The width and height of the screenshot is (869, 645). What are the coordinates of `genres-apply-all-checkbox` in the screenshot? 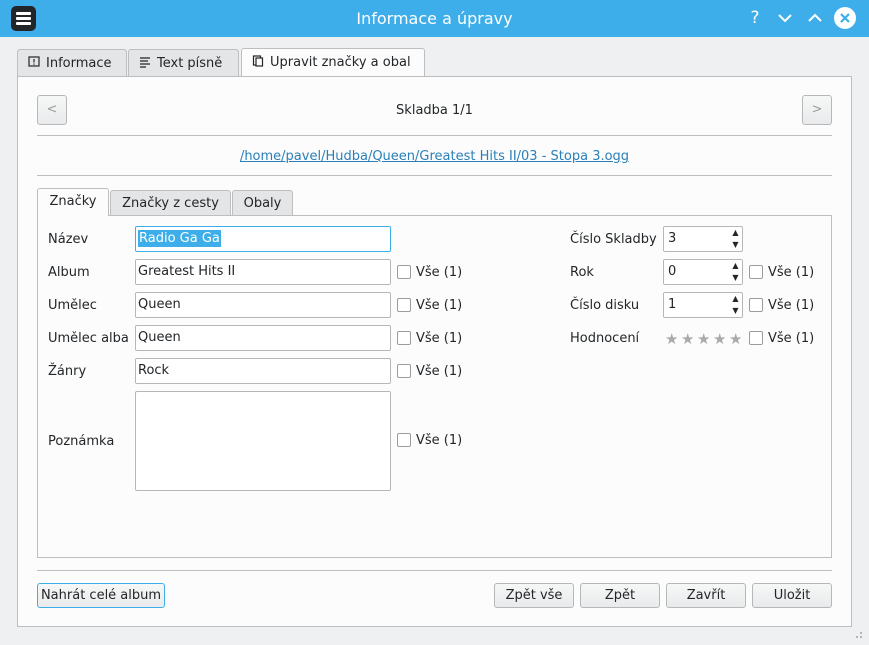 It's located at (404, 371).